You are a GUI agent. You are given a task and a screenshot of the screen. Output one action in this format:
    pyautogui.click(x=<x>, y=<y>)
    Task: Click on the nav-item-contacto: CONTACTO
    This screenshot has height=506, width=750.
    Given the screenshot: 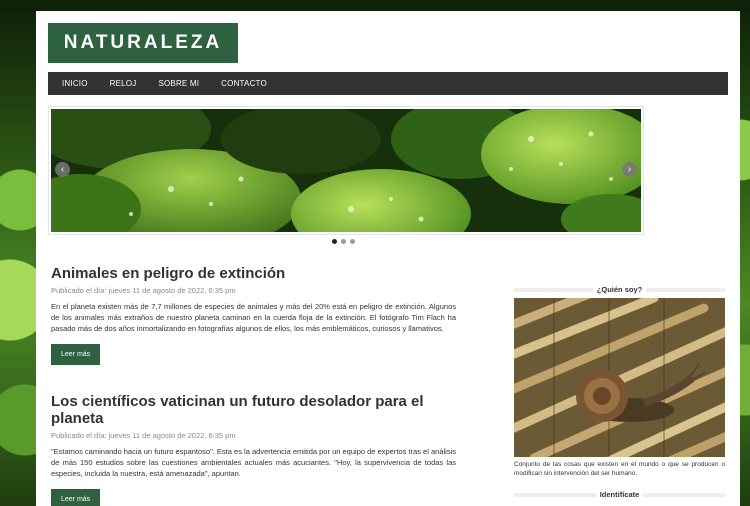 What is the action you would take?
    pyautogui.click(x=244, y=83)
    